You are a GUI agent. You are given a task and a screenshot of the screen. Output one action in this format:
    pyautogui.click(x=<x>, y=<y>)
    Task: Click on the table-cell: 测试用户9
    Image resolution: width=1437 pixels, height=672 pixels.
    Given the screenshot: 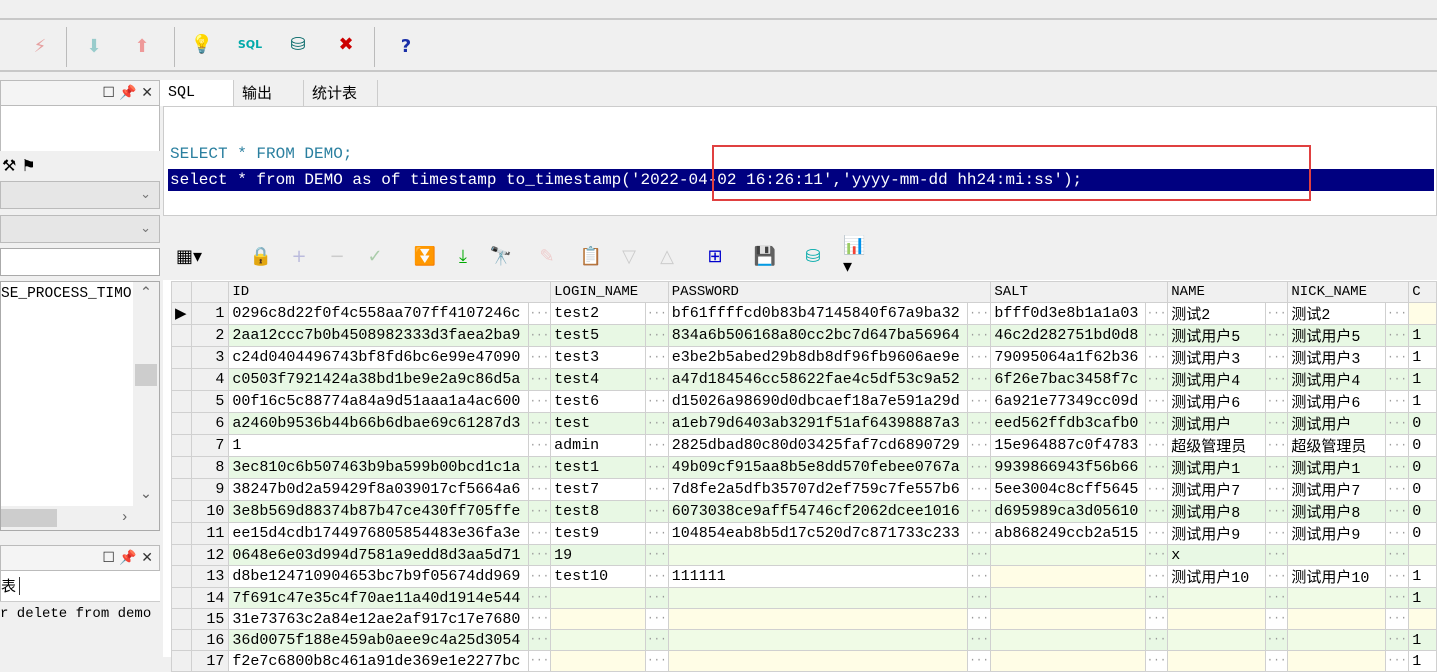 What is the action you would take?
    pyautogui.click(x=1336, y=533)
    